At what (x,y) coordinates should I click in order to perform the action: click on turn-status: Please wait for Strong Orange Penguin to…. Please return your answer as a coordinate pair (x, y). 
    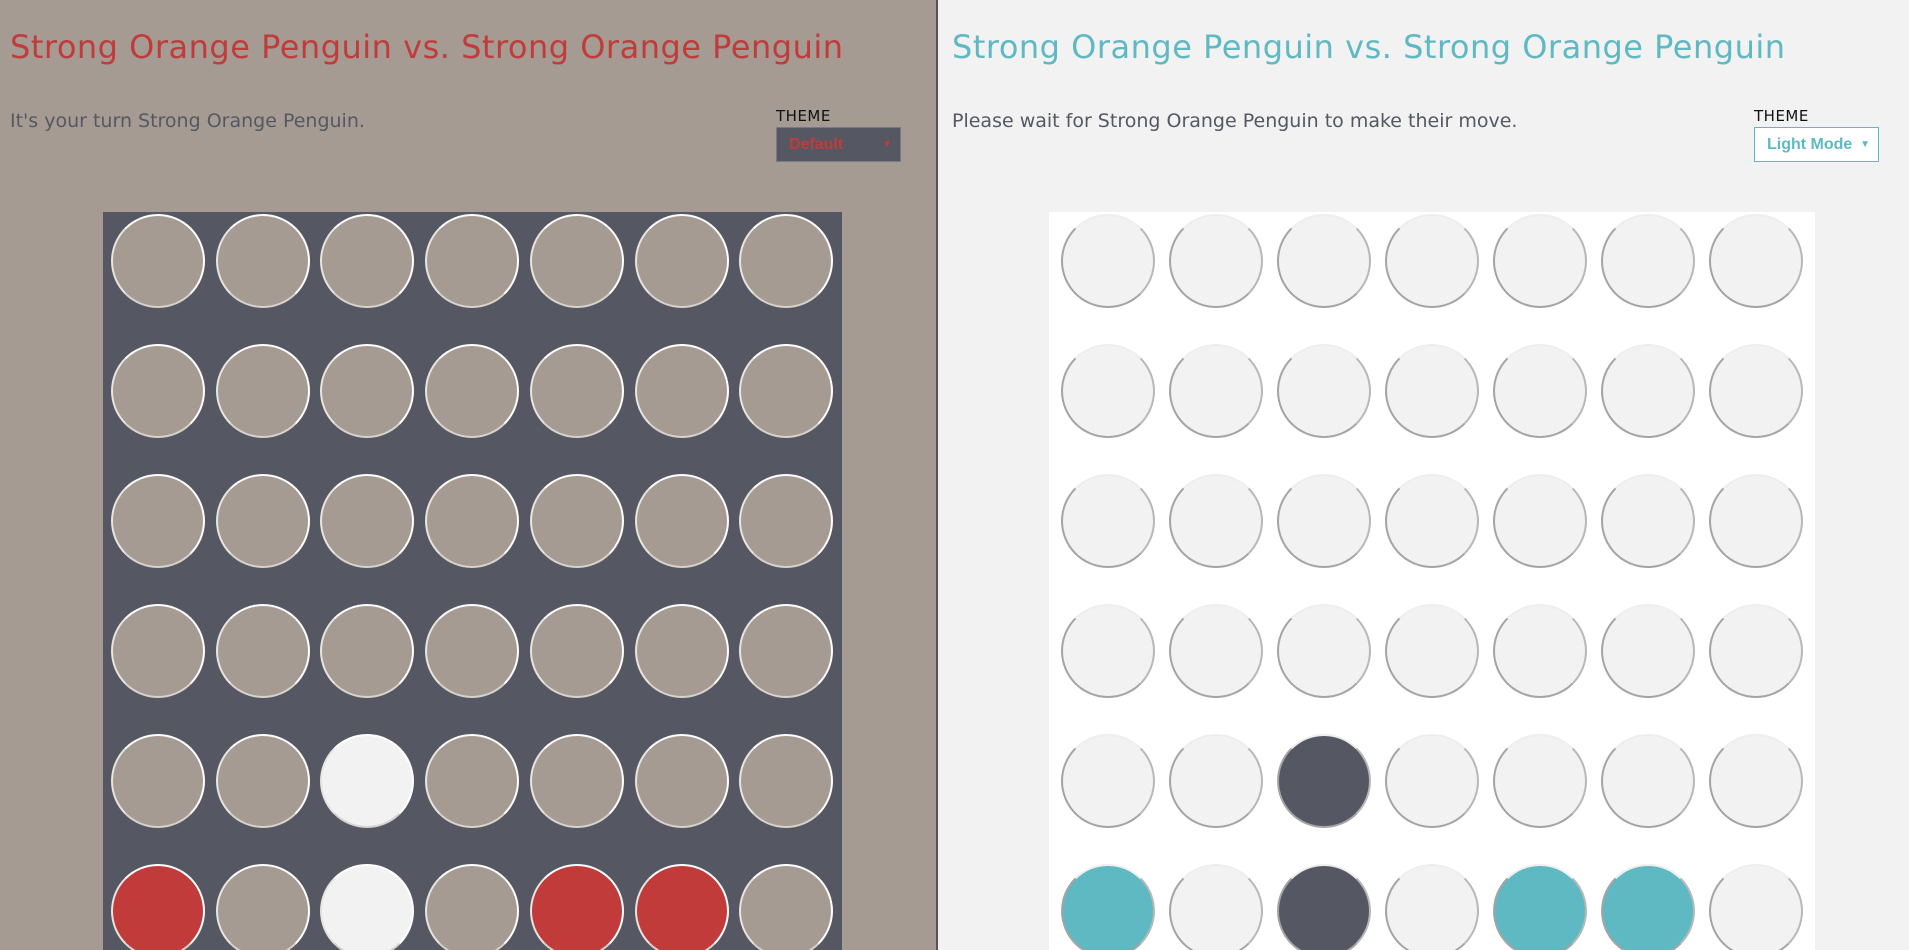
    Looking at the image, I should click on (1235, 121).